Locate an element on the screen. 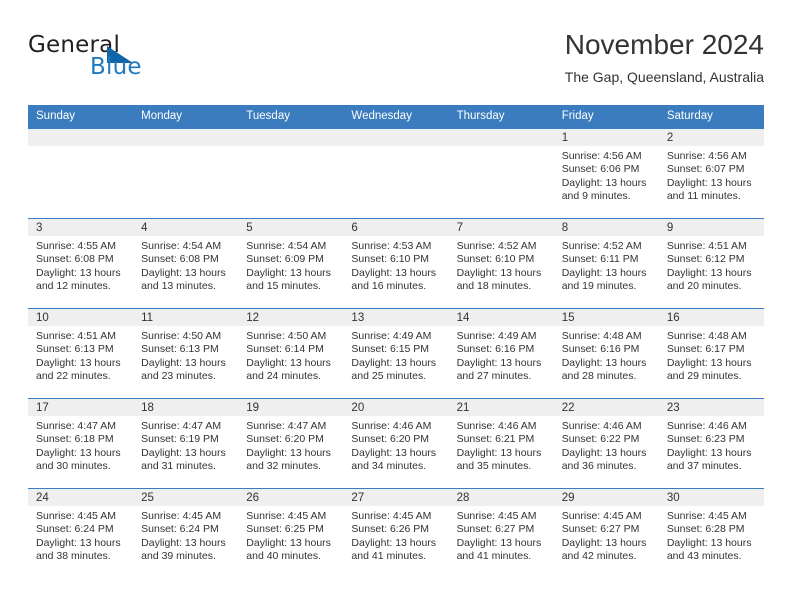 This screenshot has height=612, width=792. sunset-time: Sunset: 6:27 PM is located at coordinates (495, 529).